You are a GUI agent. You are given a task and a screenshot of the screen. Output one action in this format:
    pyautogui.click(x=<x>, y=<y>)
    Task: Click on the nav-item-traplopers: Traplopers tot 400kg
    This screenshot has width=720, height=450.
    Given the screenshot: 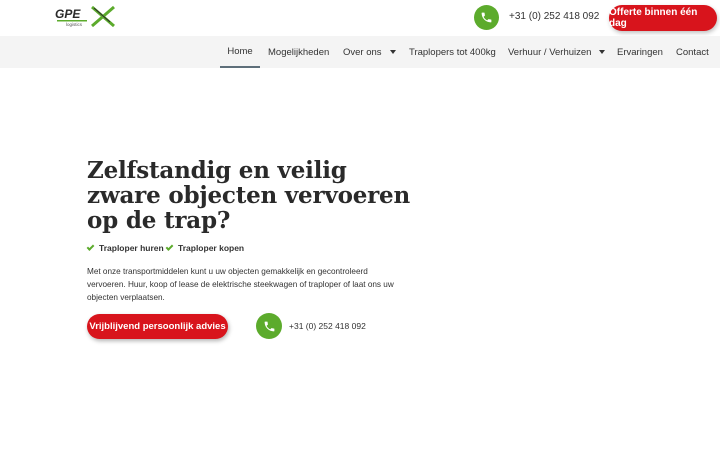 What is the action you would take?
    pyautogui.click(x=452, y=52)
    